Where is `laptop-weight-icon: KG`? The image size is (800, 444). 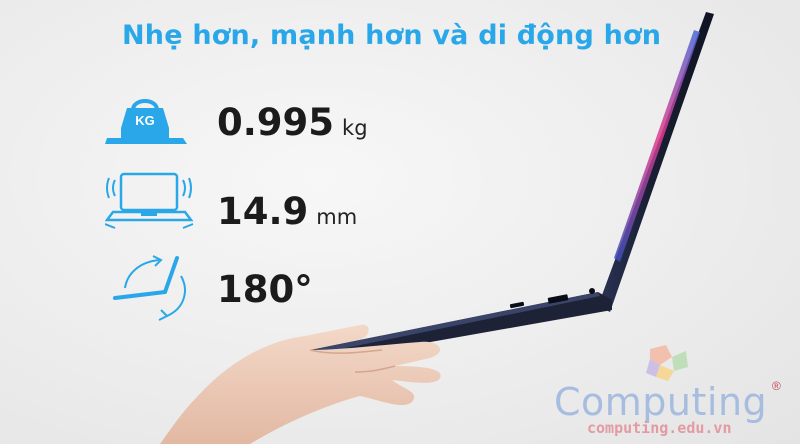
laptop-weight-icon: KG is located at coordinates (146, 121).